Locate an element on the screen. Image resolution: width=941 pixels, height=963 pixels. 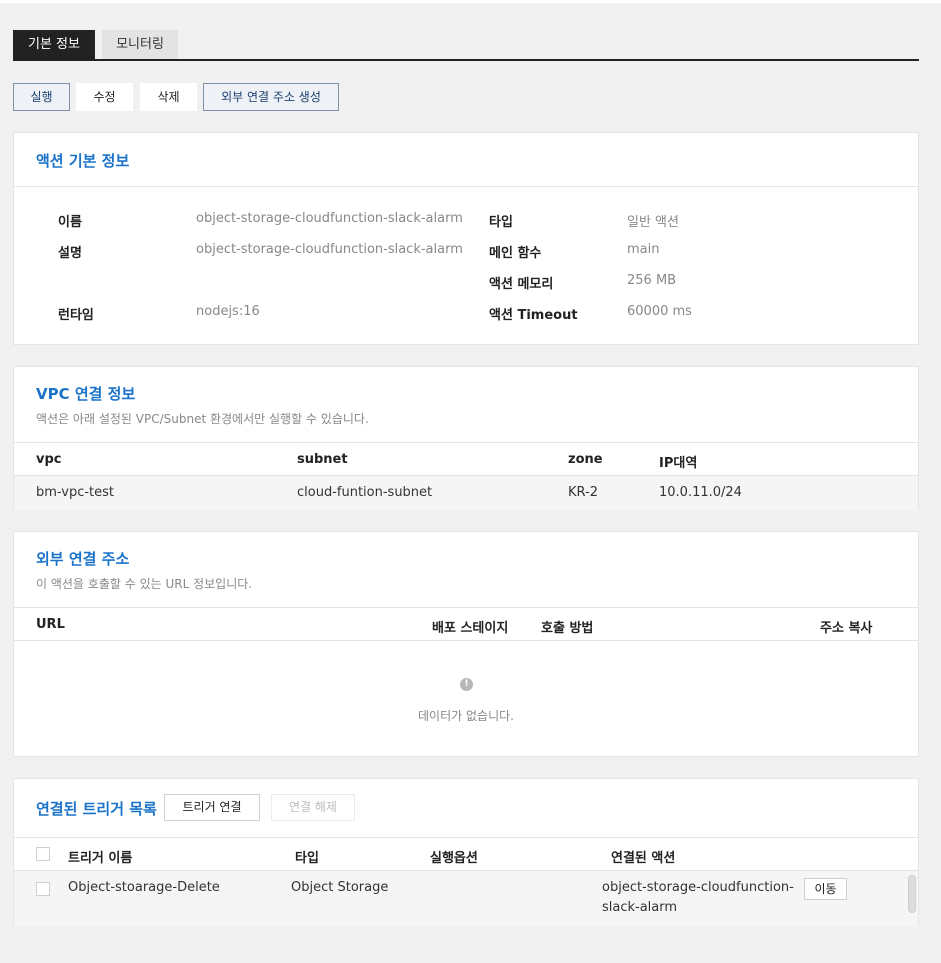
col-trigger-name: 트리거 이름 is located at coordinates (100, 858).